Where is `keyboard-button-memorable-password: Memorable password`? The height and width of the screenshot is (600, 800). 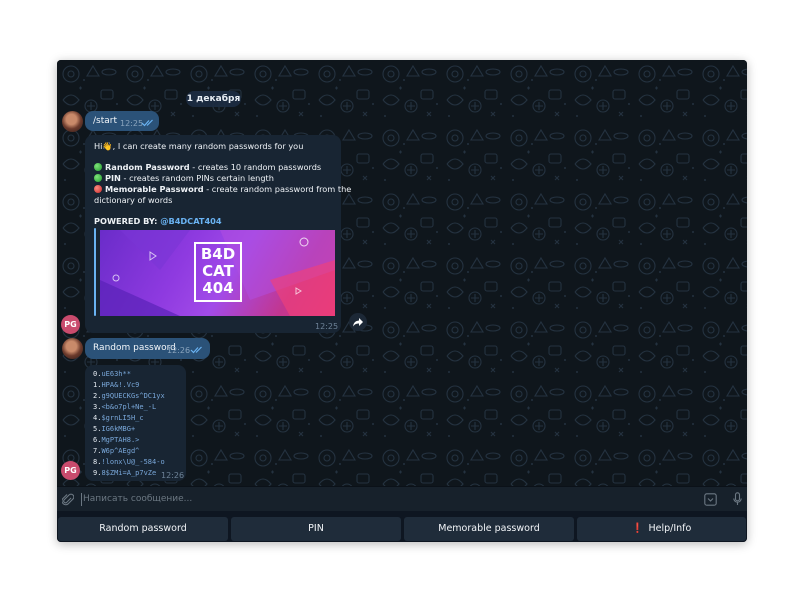
keyboard-button-memorable-password: Memorable password is located at coordinates (489, 529).